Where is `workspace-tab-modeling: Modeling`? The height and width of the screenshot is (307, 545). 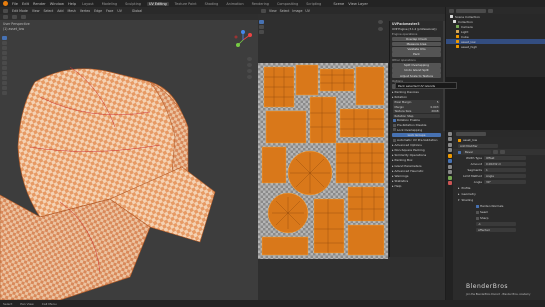 workspace-tab-modeling: Modeling is located at coordinates (109, 4).